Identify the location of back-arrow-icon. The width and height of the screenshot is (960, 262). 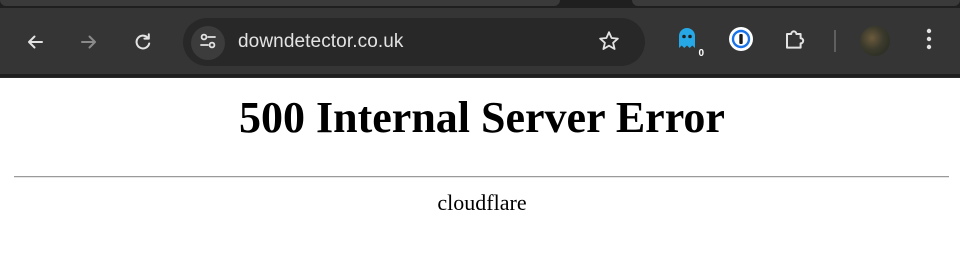
(35, 42).